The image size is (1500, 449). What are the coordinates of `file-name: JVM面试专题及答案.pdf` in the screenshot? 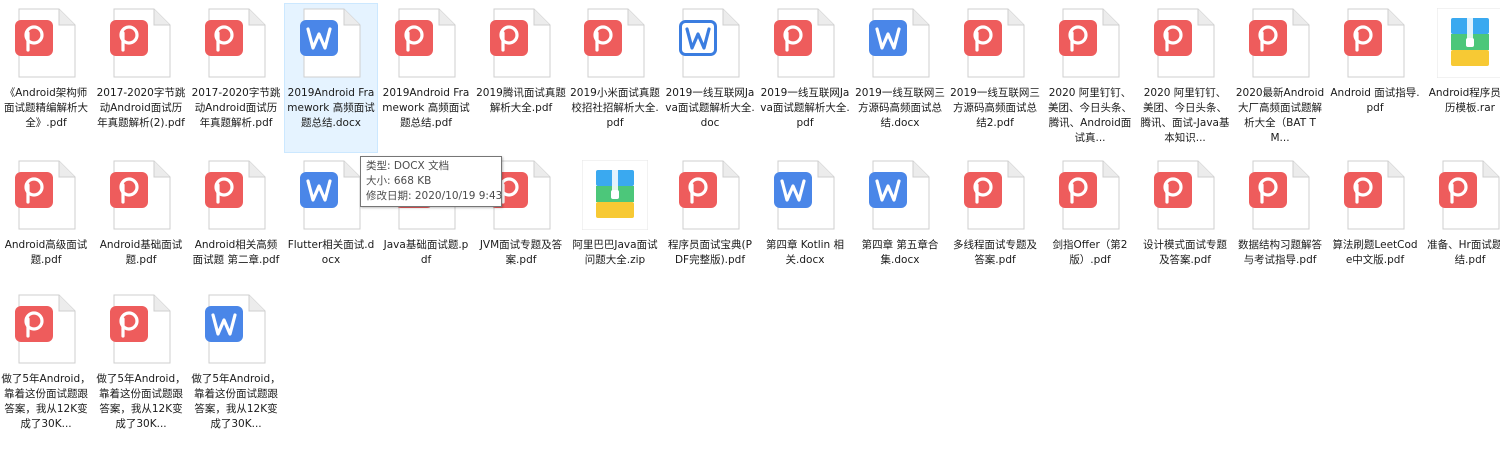 It's located at (521, 252).